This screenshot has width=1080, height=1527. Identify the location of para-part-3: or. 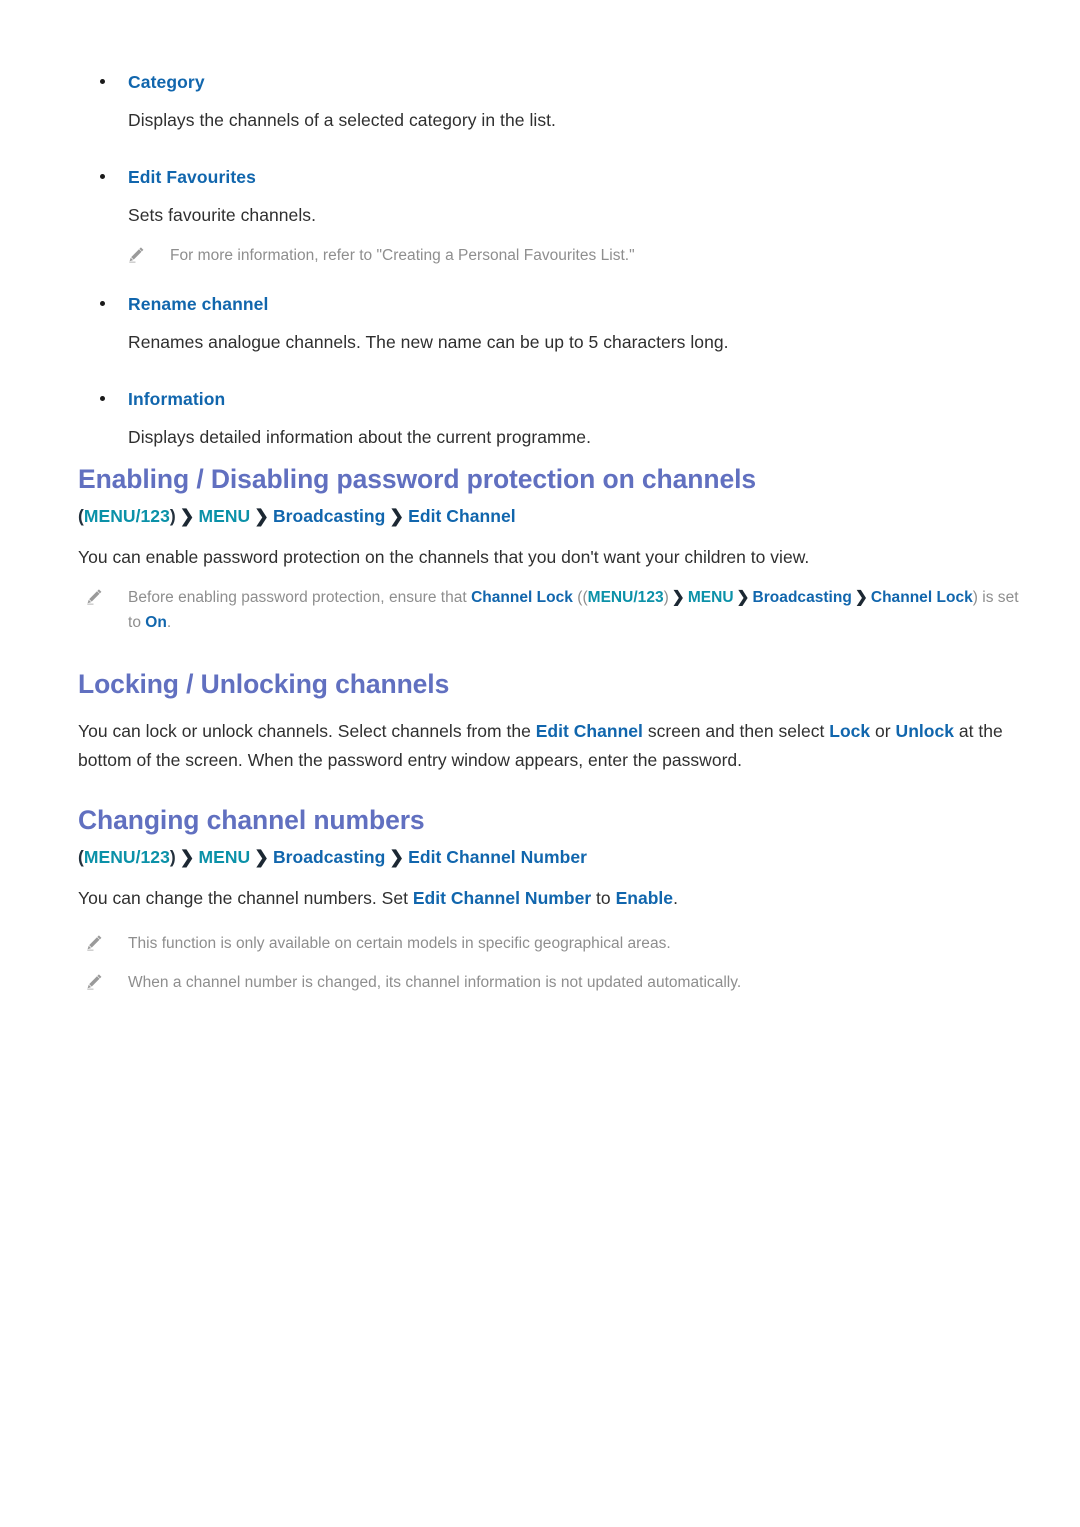
(883, 731).